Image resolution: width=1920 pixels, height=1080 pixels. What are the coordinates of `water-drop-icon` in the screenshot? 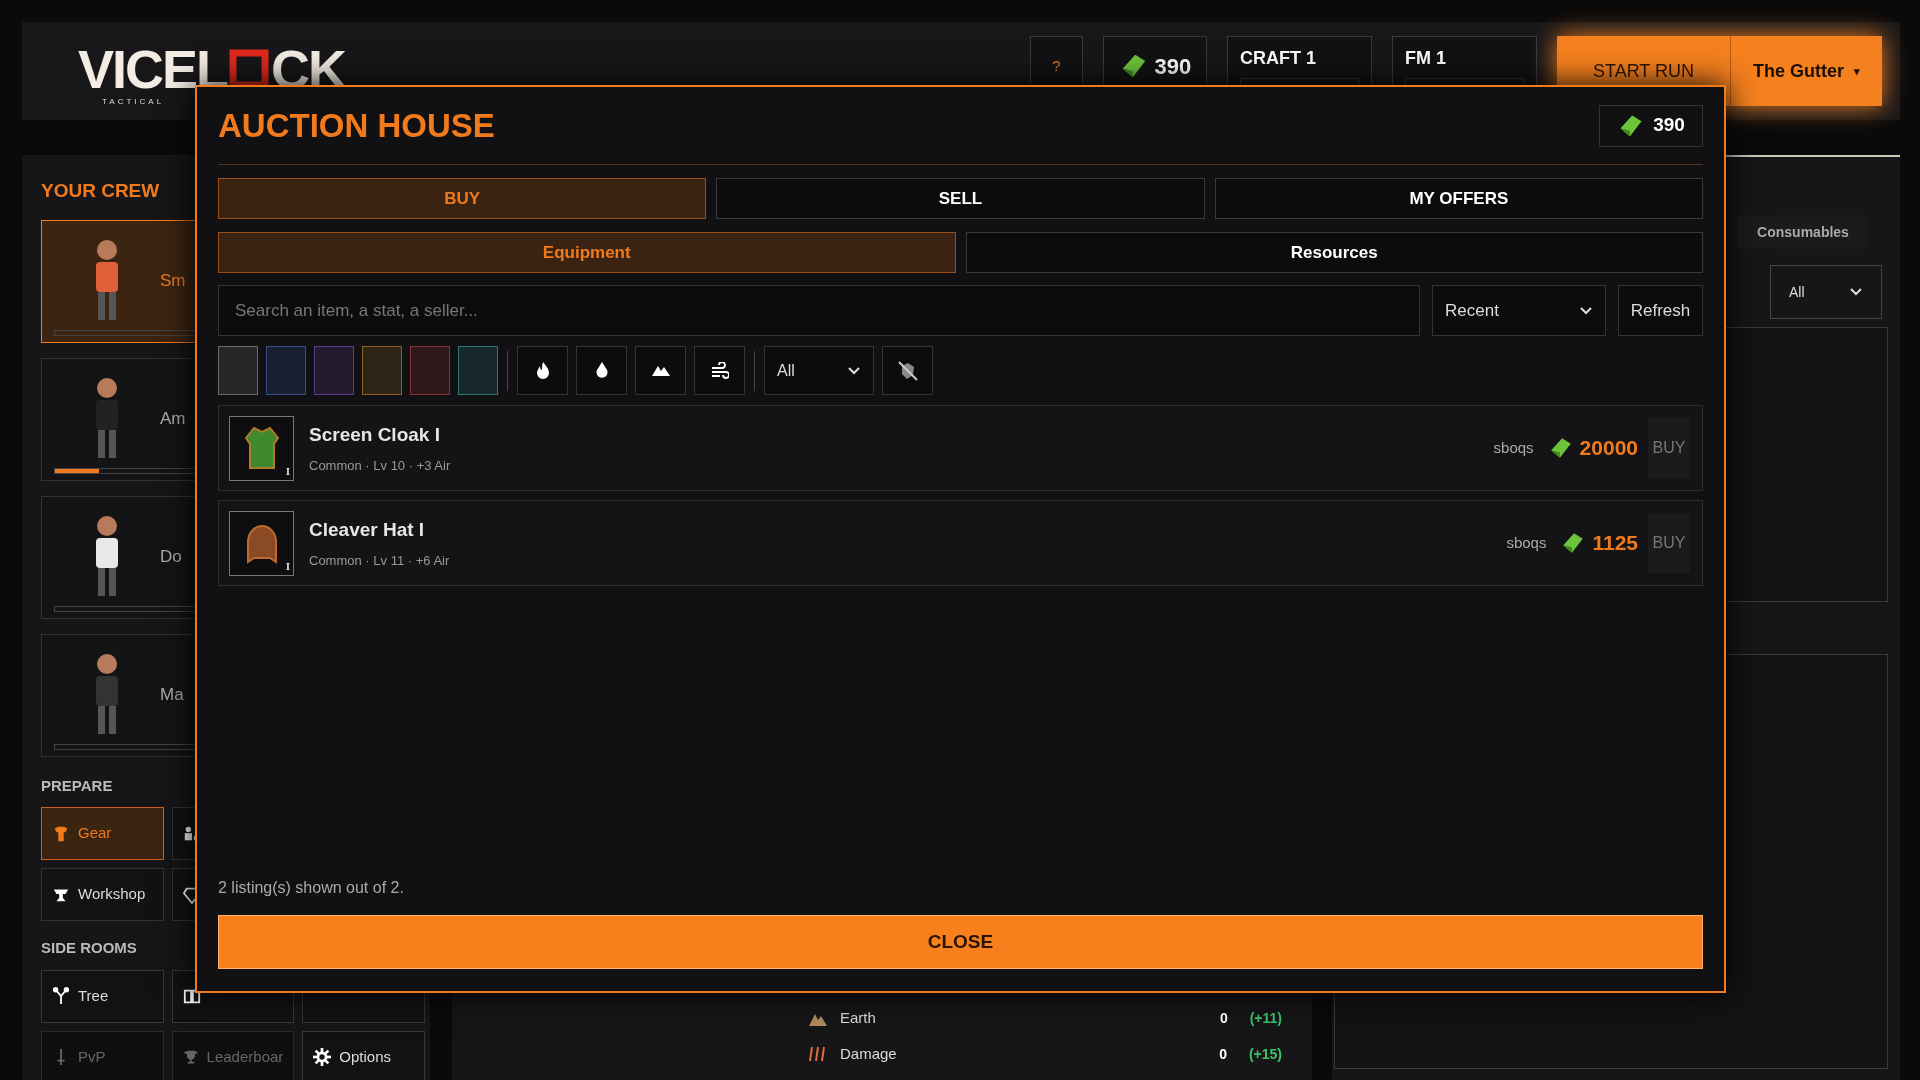 It's located at (601, 370).